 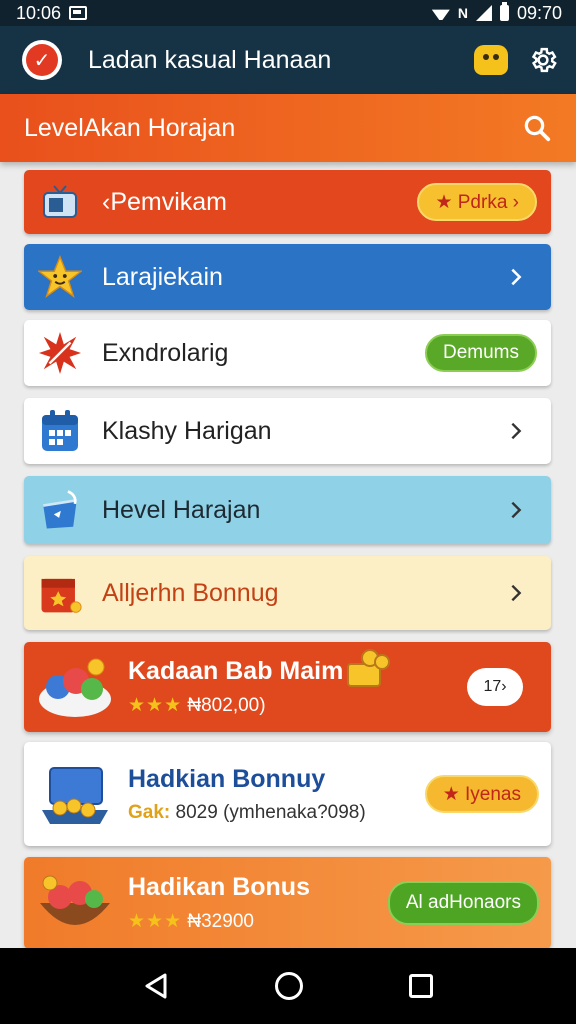 I want to click on nfc-icon: N, so click(x=462, y=13).